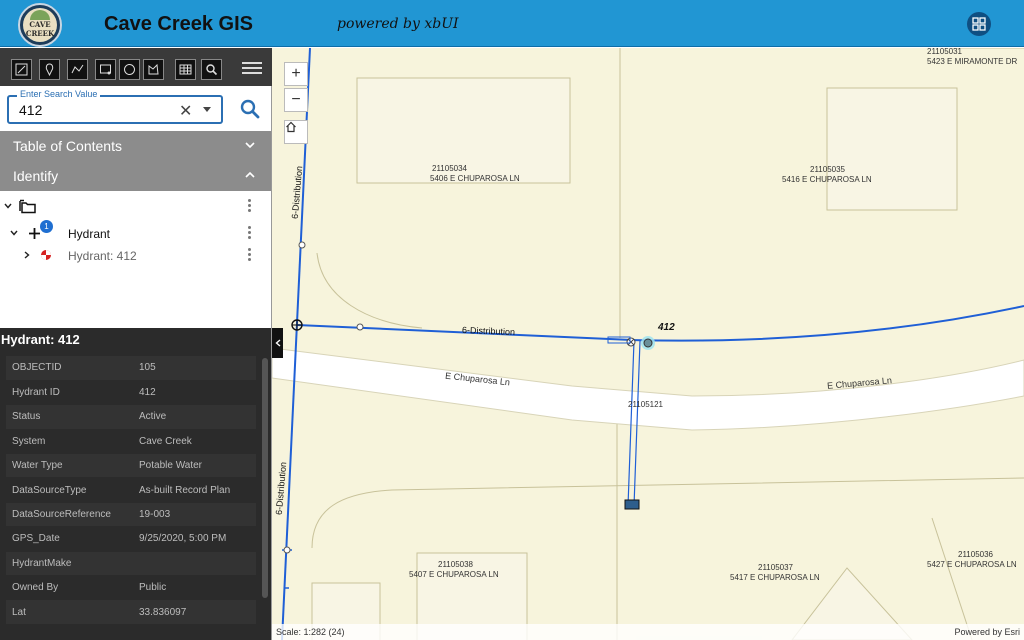 The width and height of the screenshot is (1024, 640). Describe the element at coordinates (194, 490) in the screenshot. I see `attribute-value: As-built Record Plan` at that location.